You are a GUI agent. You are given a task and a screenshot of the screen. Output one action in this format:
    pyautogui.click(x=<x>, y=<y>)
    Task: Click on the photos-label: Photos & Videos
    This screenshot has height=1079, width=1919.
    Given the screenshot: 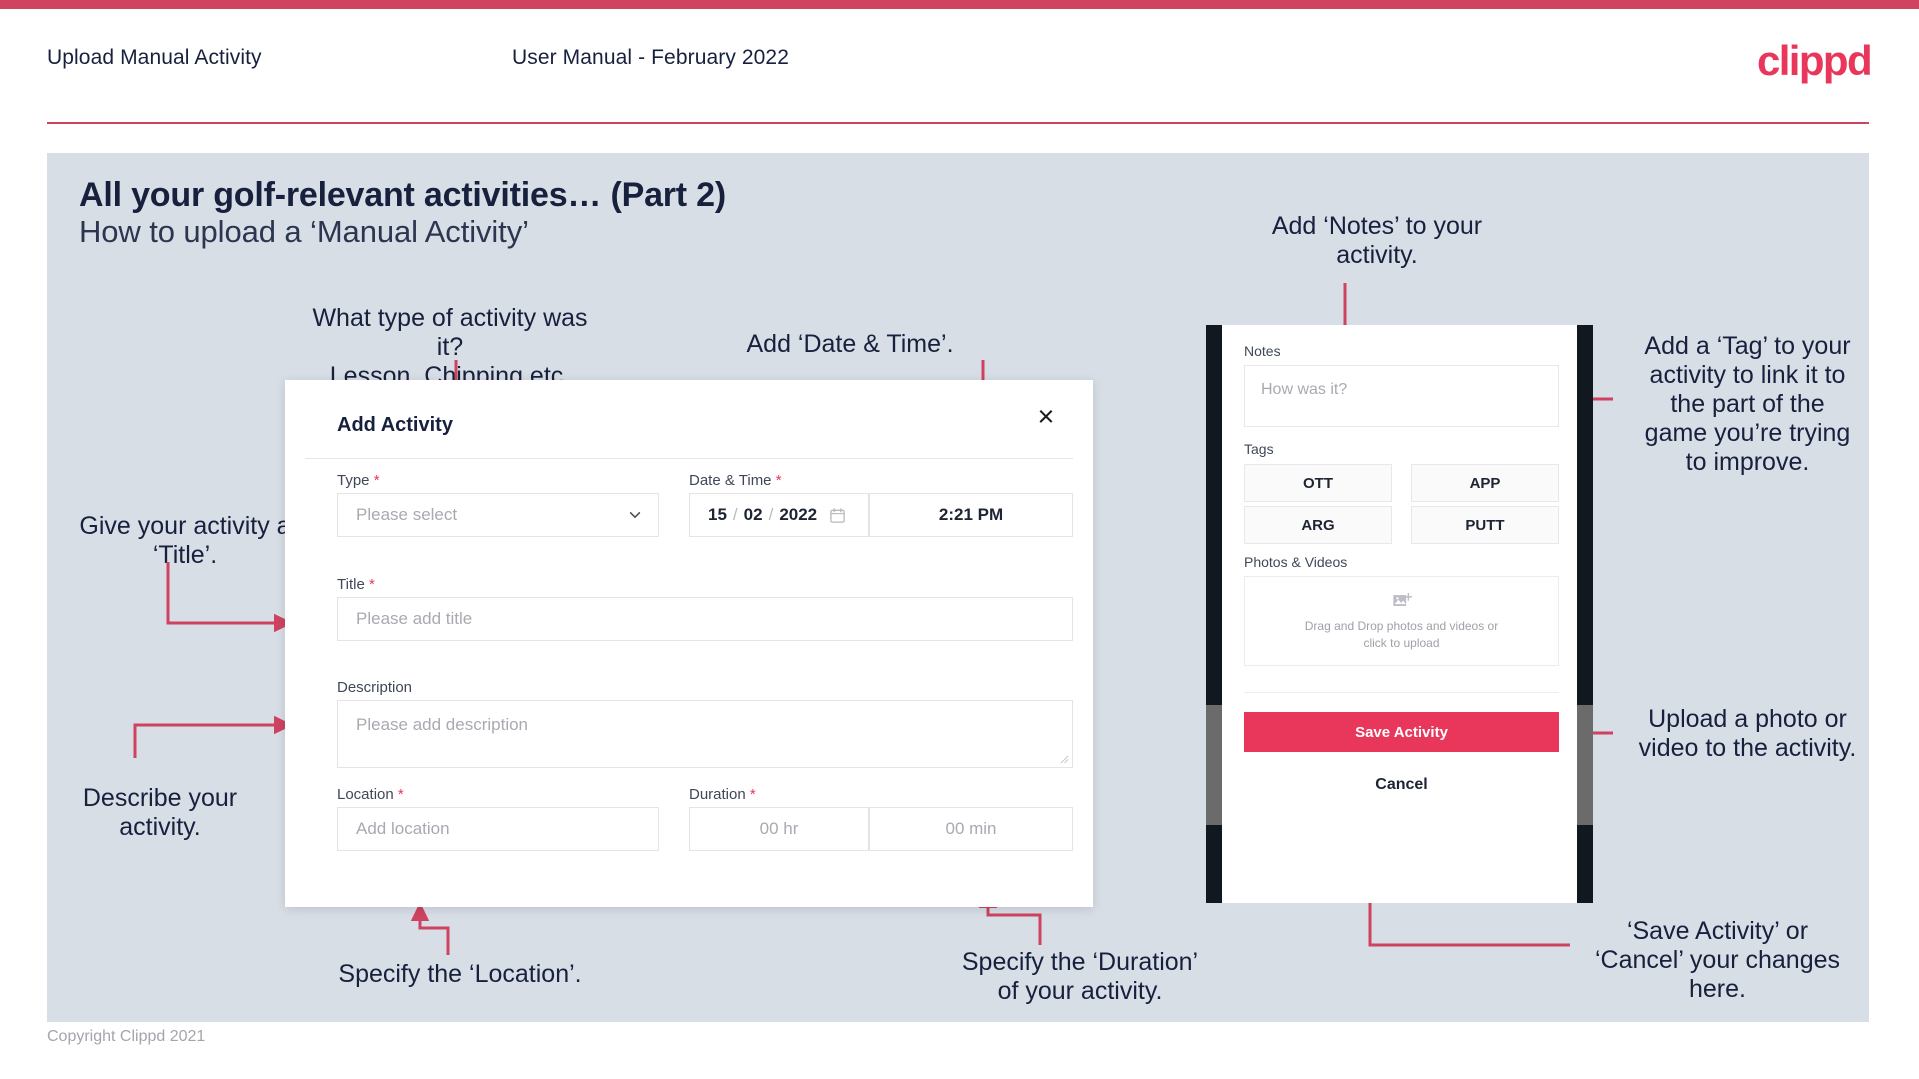 What is the action you would take?
    pyautogui.click(x=1296, y=562)
    